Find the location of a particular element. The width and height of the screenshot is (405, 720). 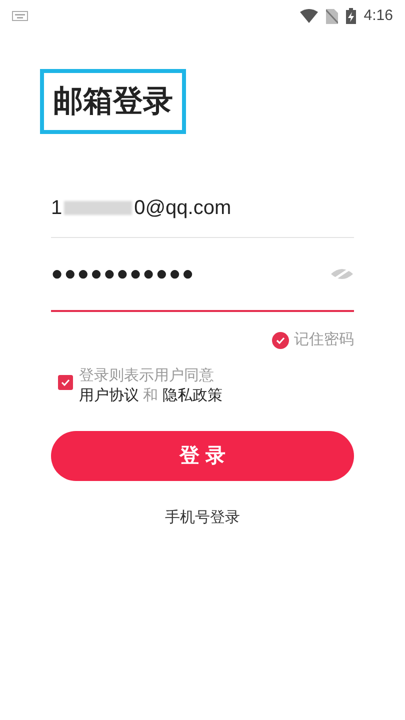

agreement-link: 用户协议 is located at coordinates (111, 395).